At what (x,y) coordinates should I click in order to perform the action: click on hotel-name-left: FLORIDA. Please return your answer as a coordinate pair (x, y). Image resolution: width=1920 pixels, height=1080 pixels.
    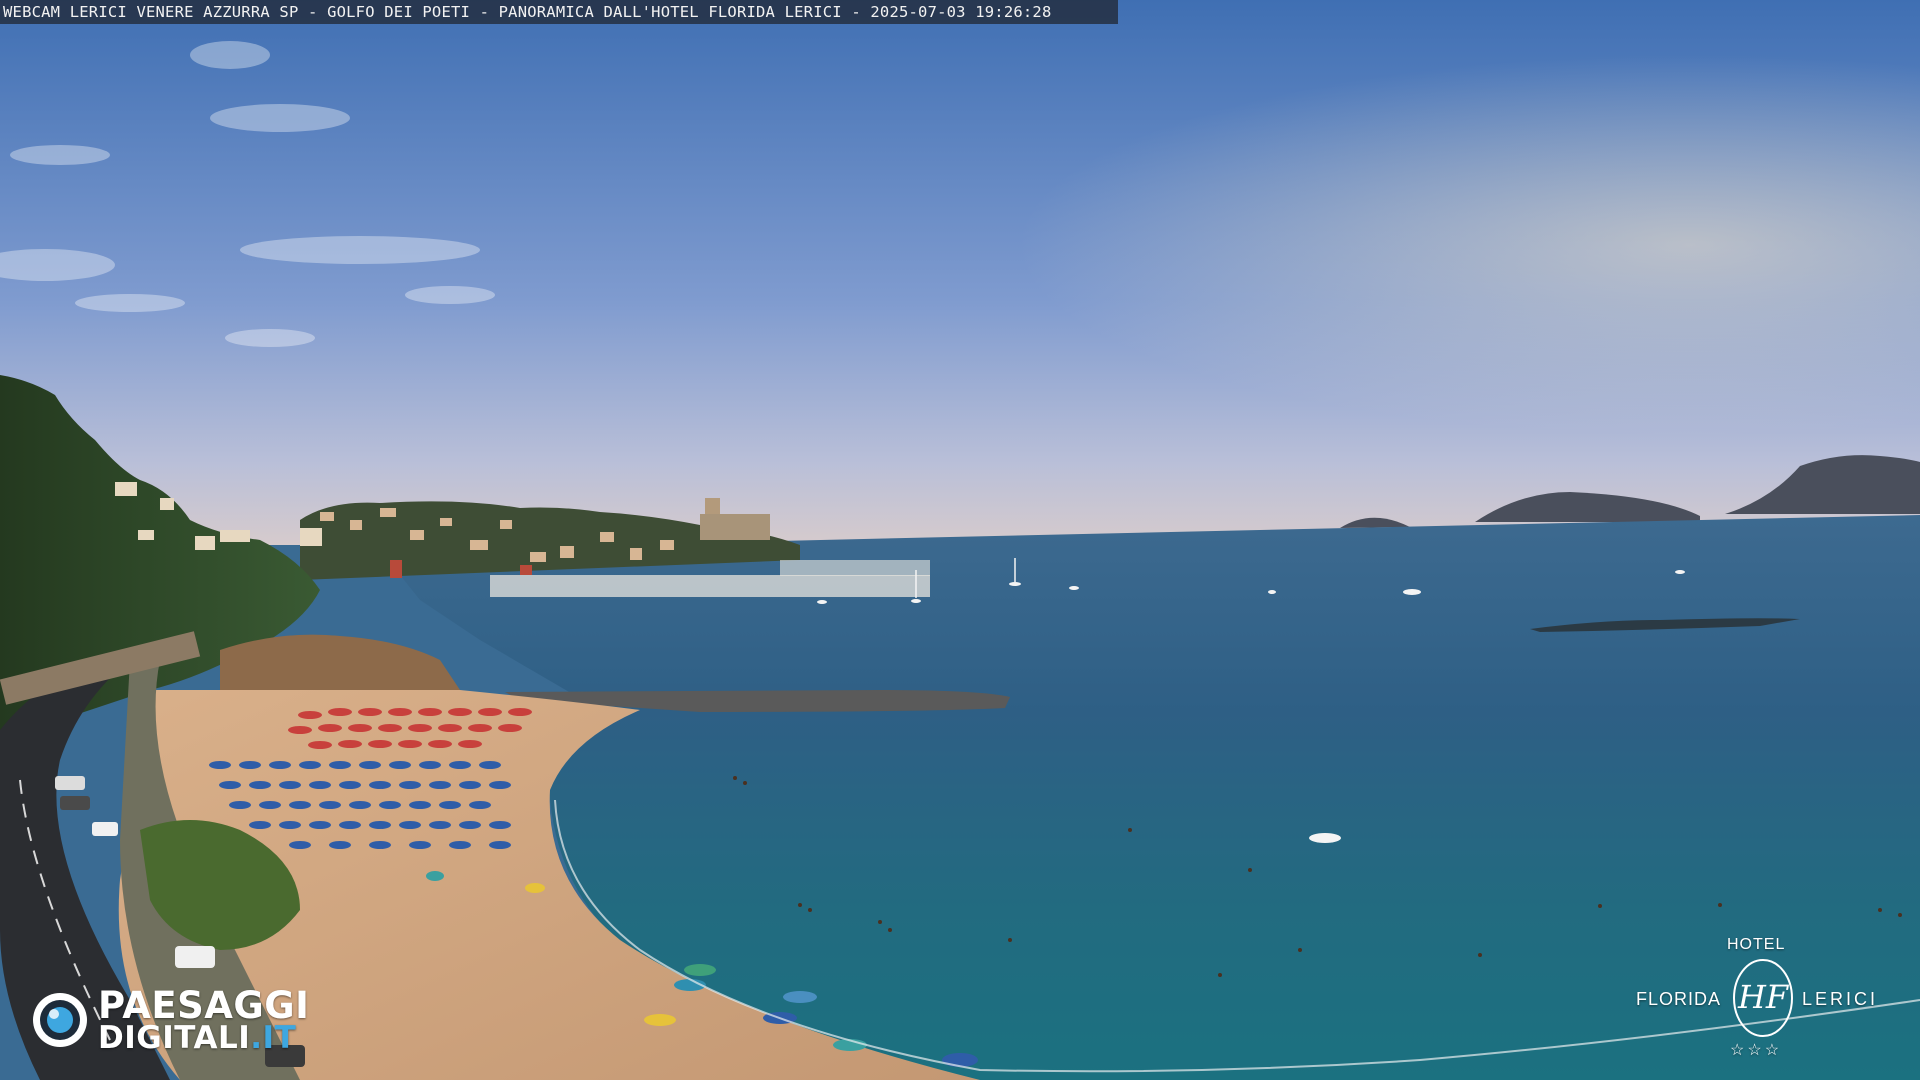
    Looking at the image, I should click on (1679, 999).